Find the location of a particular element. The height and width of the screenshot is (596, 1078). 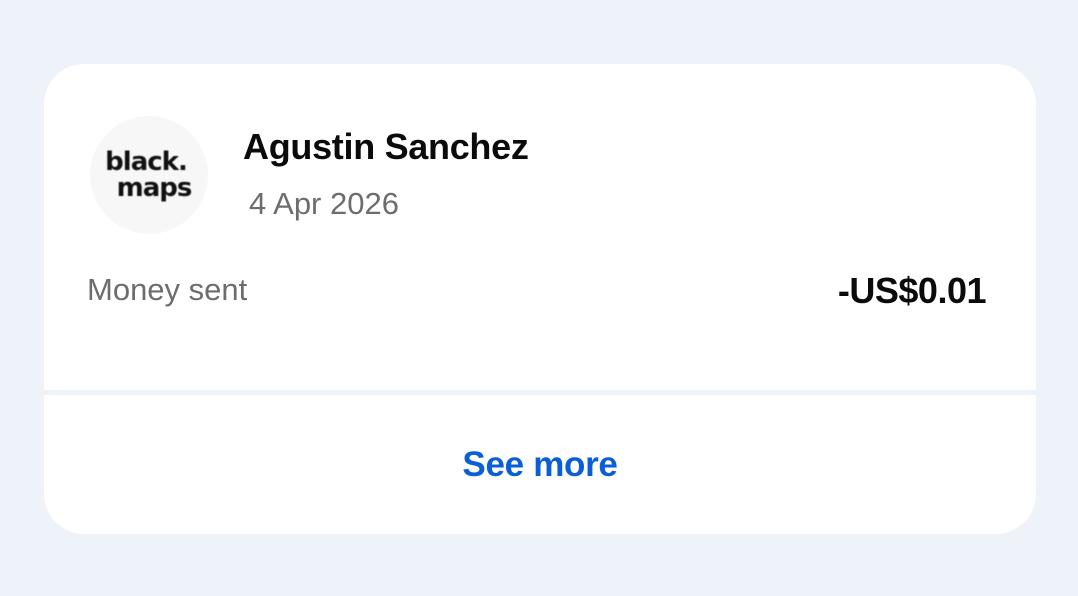

merchant-logo-line2: maps is located at coordinates (154, 188).